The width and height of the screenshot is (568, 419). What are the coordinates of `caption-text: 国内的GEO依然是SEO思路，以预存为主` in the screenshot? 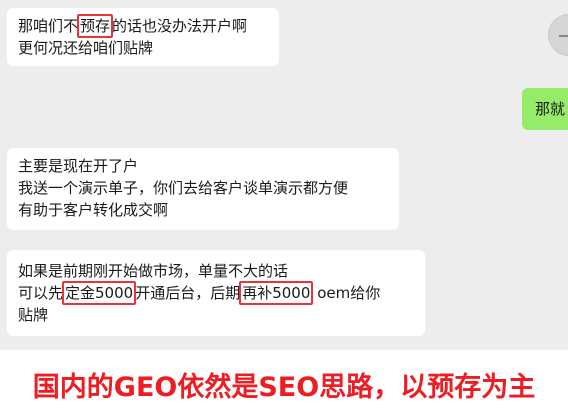 It's located at (284, 387).